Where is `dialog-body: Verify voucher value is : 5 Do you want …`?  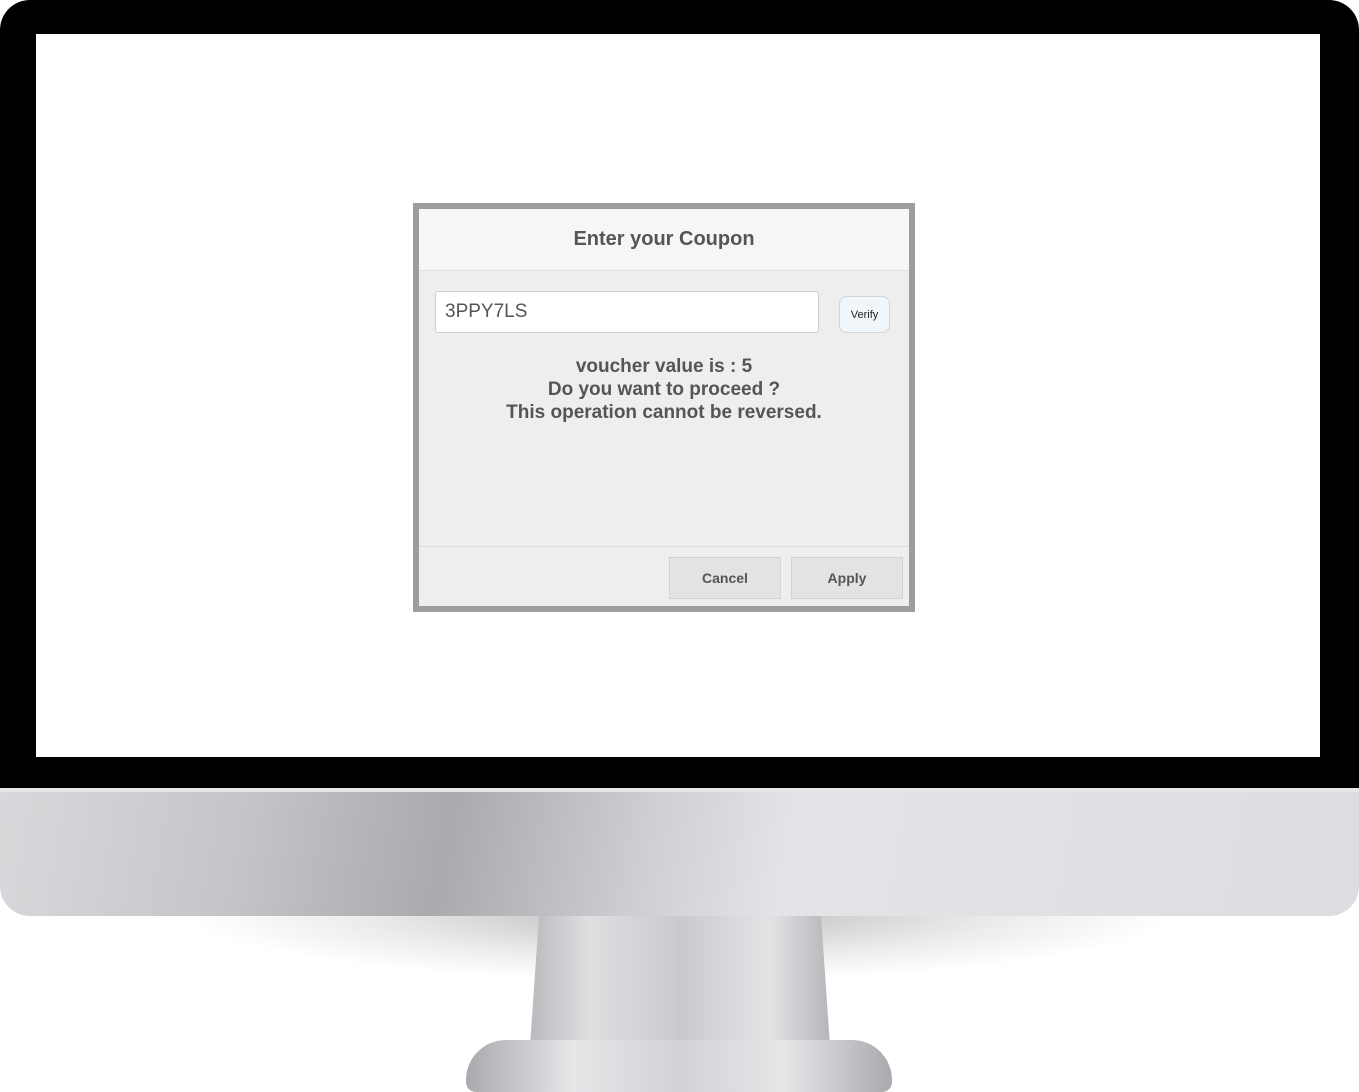 dialog-body: Verify voucher value is : 5 Do you want … is located at coordinates (664, 409).